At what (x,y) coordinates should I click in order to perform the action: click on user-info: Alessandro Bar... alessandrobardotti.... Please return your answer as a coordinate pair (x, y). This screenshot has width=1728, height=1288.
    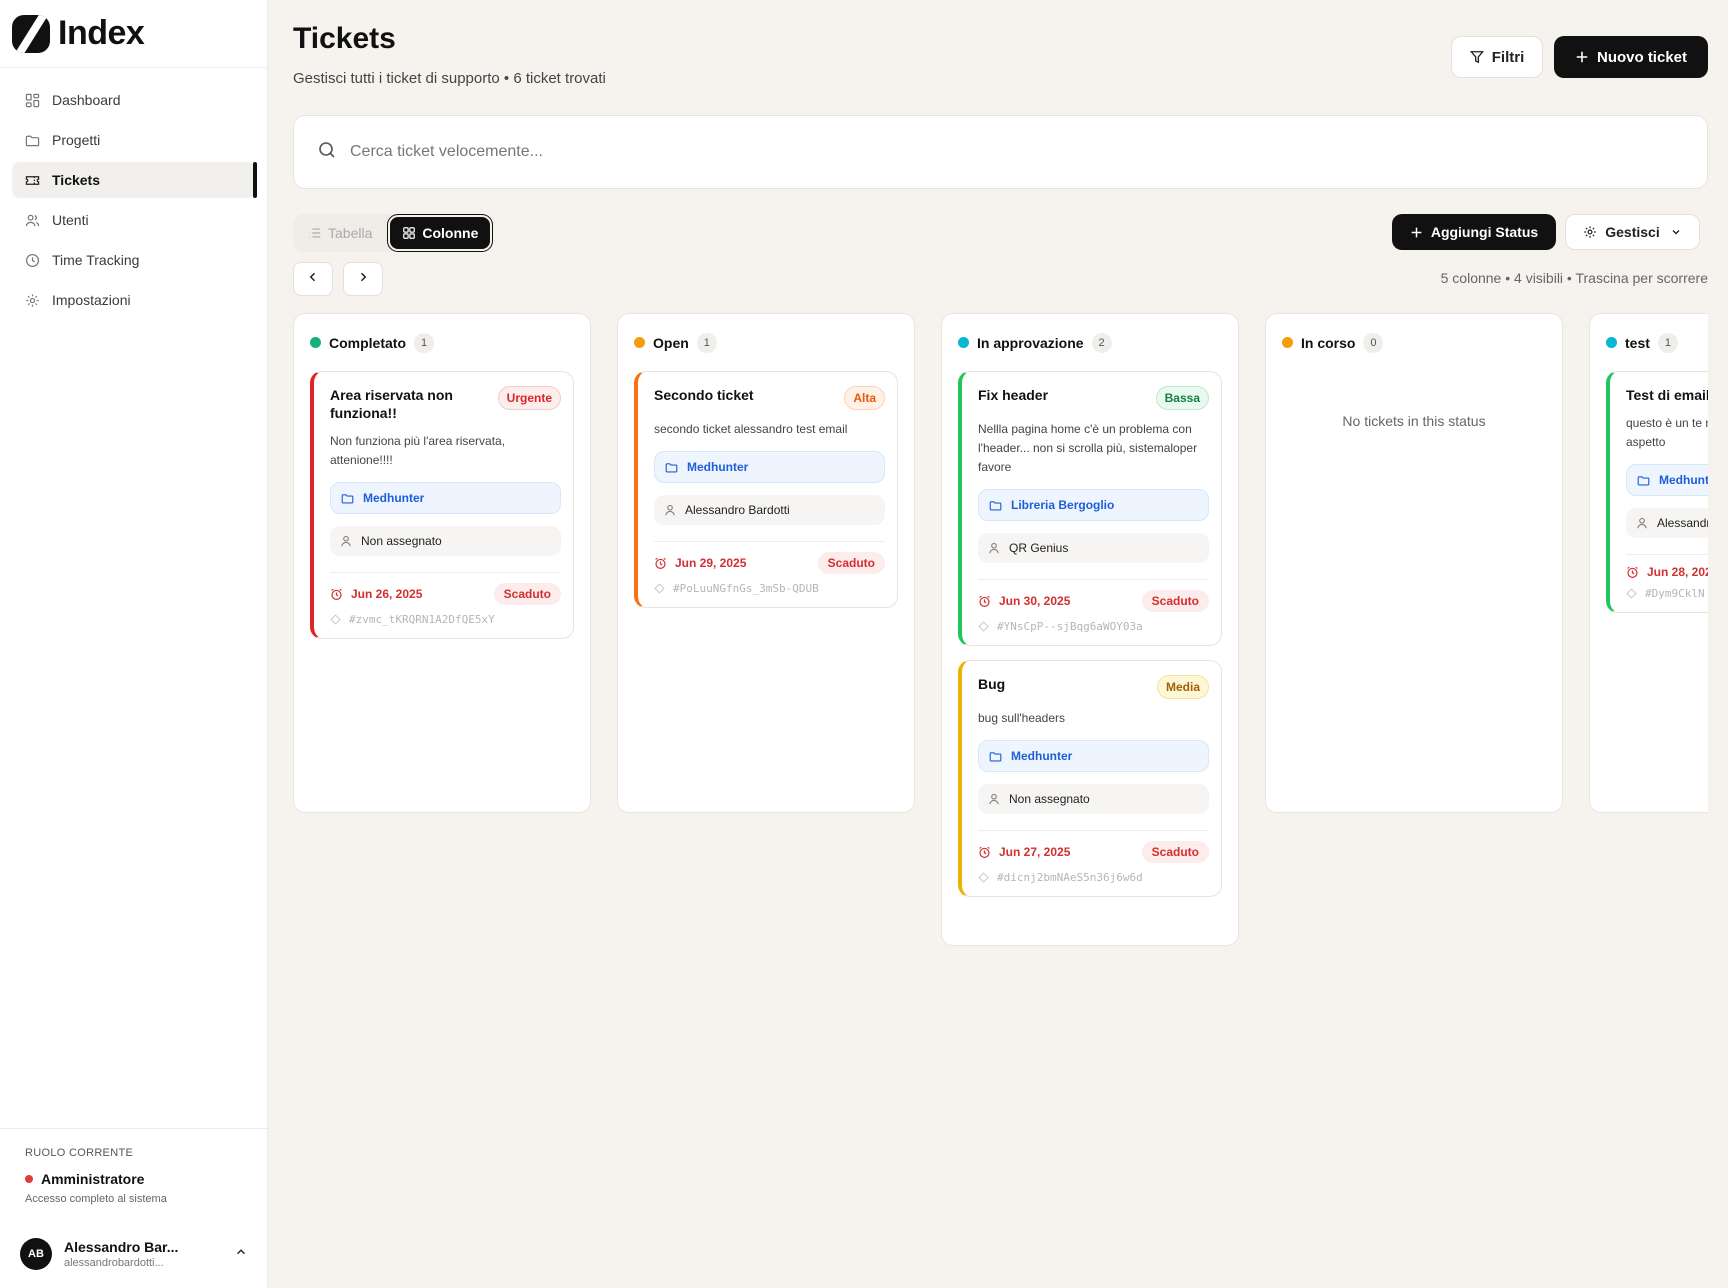
    Looking at the image, I should click on (149, 1254).